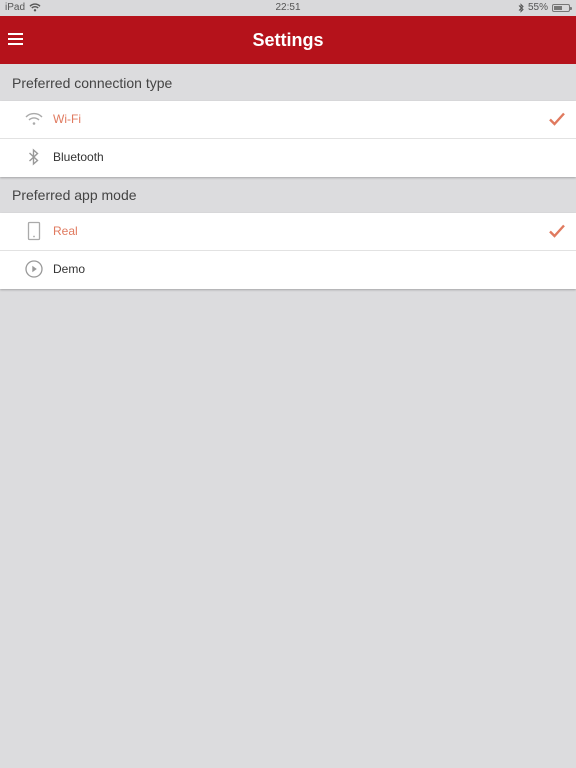 This screenshot has height=768, width=576. Describe the element at coordinates (78, 157) in the screenshot. I see `option-label: Bluetooth` at that location.